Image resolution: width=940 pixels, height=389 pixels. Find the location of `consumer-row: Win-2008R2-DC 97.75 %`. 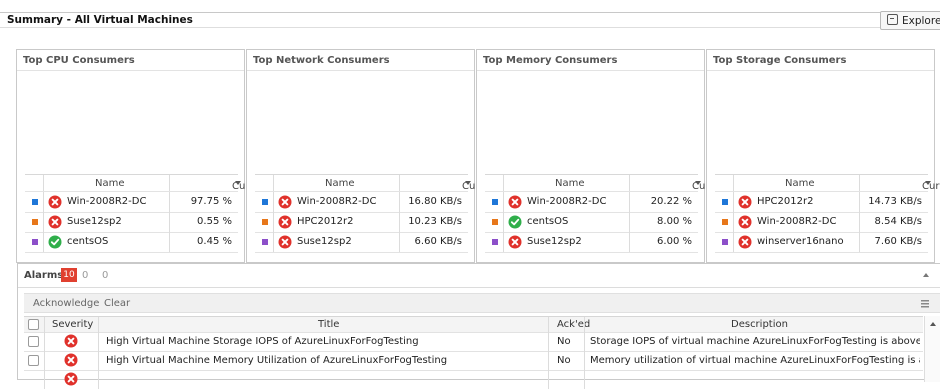

consumer-row: Win-2008R2-DC 97.75 % is located at coordinates (131, 202).